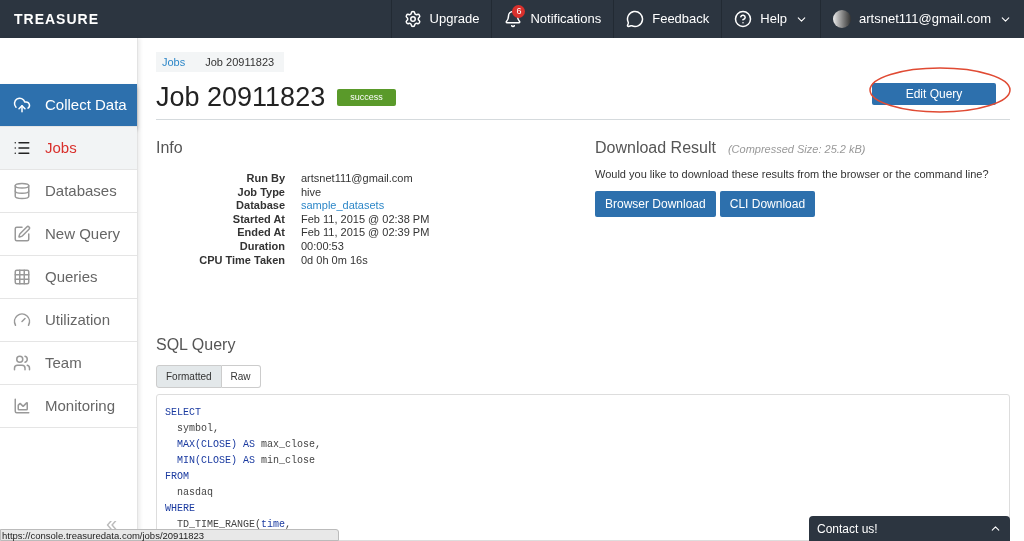  Describe the element at coordinates (334, 260) in the screenshot. I see `info-value: 0d 0h 0m 16s` at that location.